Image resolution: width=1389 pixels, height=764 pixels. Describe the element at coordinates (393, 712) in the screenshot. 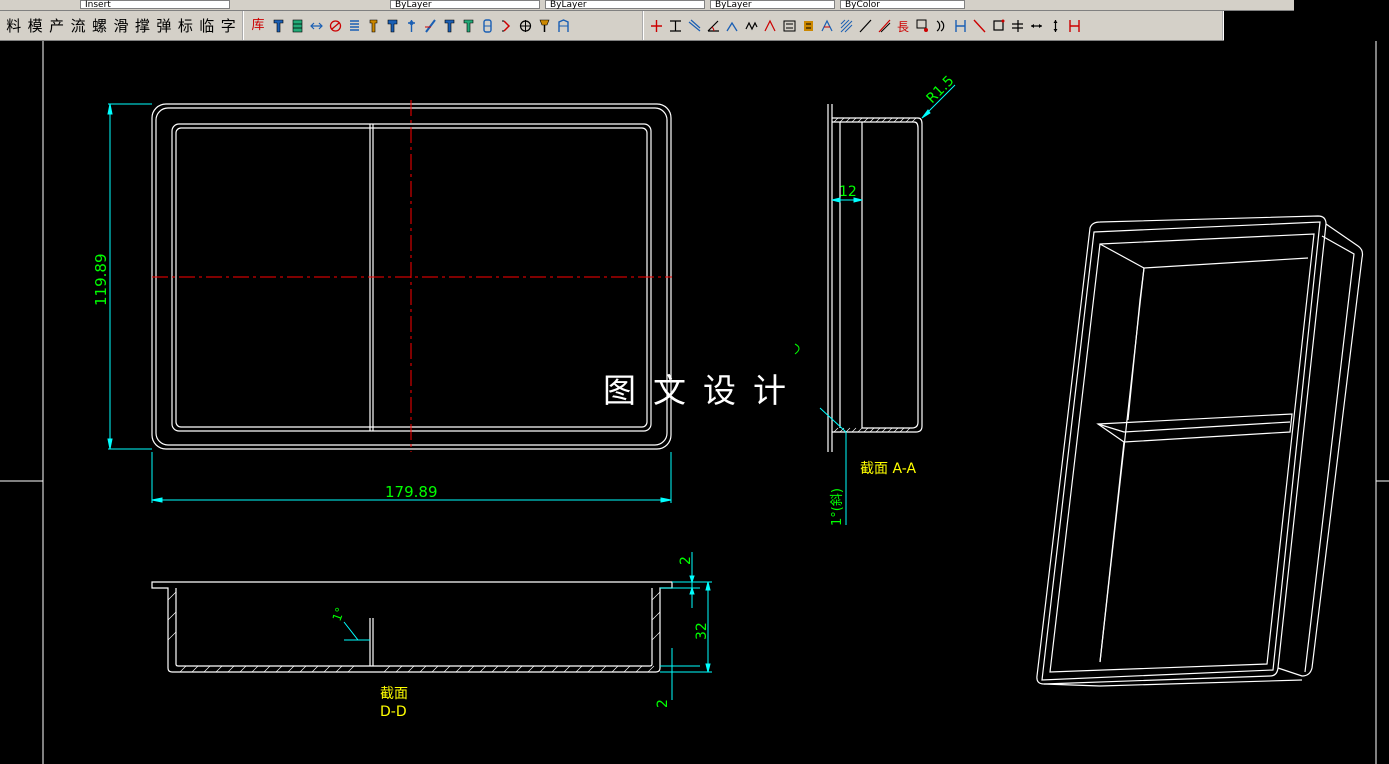

I see `section-dd-title-2: D-D` at that location.